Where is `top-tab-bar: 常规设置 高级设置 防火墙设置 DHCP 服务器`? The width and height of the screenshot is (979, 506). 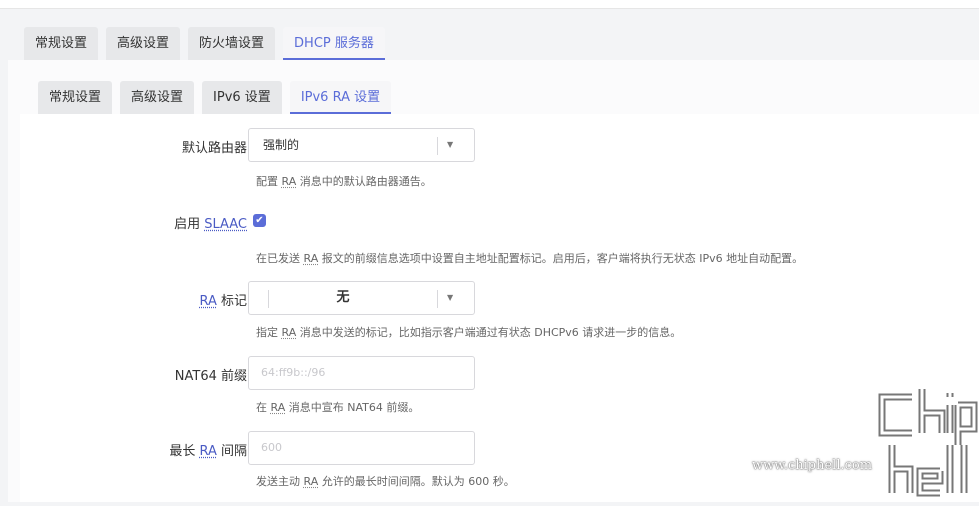 top-tab-bar: 常规设置 高级设置 防火墙设置 DHCP 服务器 is located at coordinates (204, 43).